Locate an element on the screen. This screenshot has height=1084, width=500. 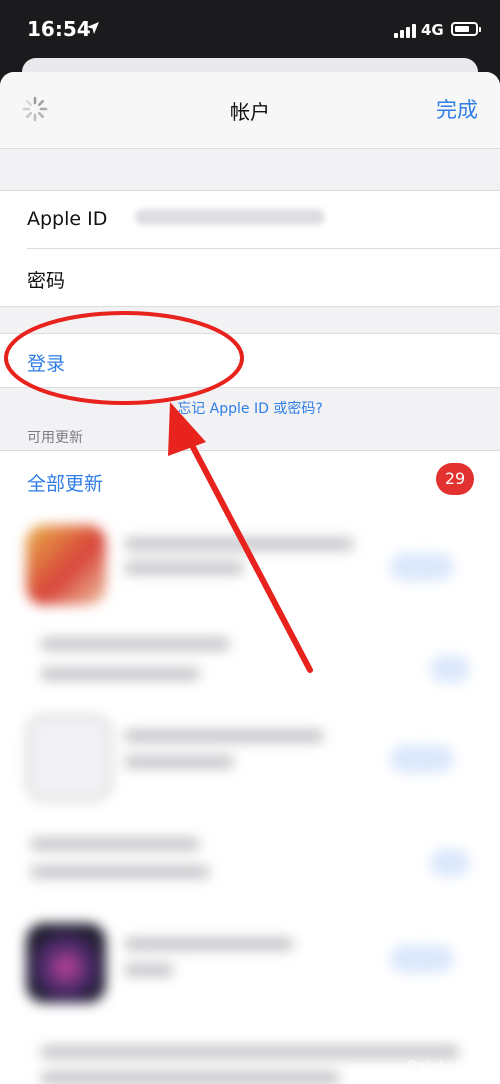
sign-in-button: 登录 is located at coordinates (46, 362).